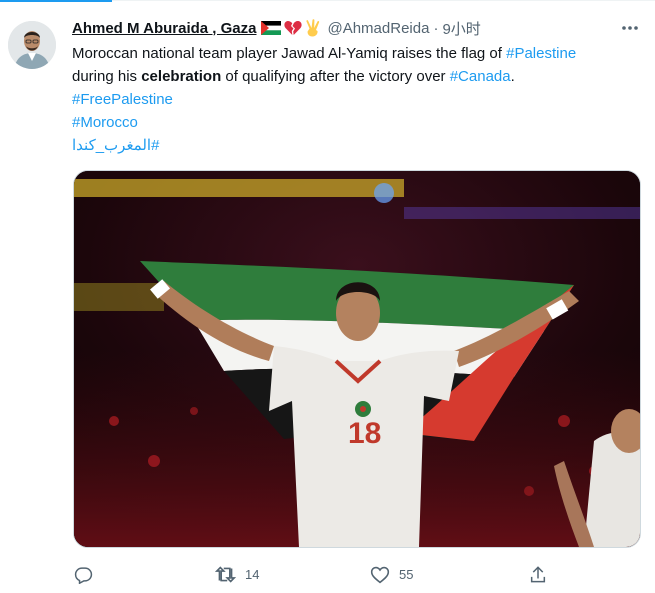 The image size is (655, 593). What do you see at coordinates (406, 574) in the screenshot?
I see `like-count: 55` at bounding box center [406, 574].